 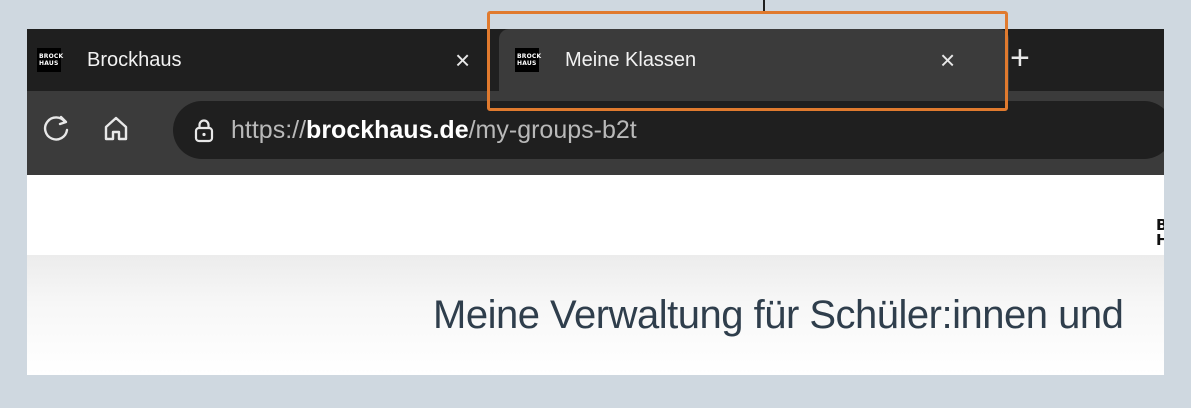 What do you see at coordinates (1020, 58) in the screenshot?
I see `new-tab-button: +` at bounding box center [1020, 58].